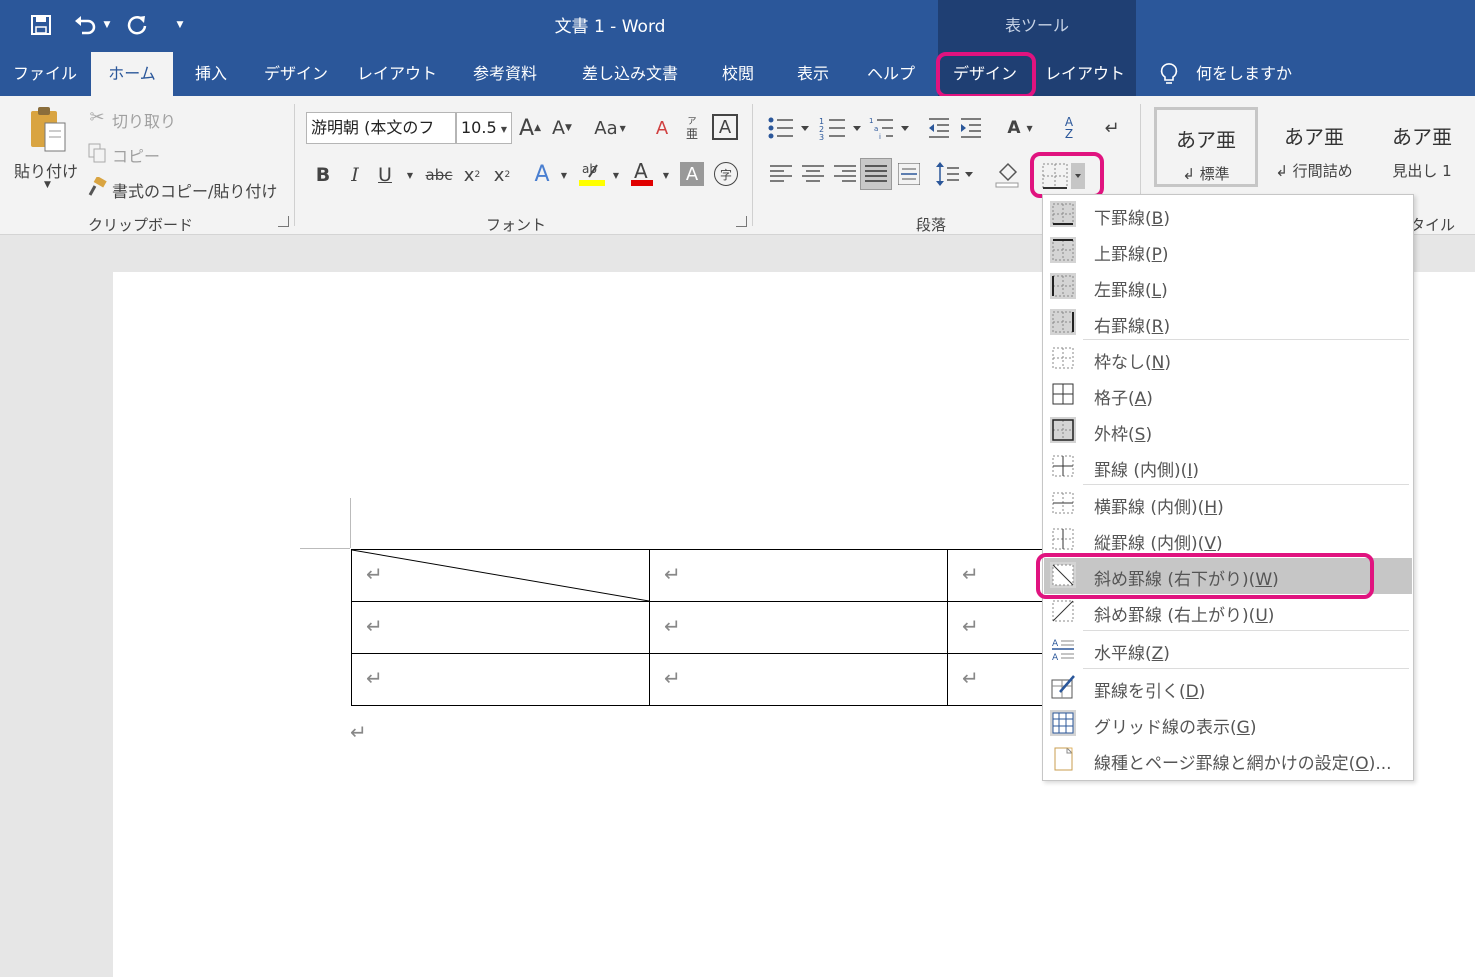  What do you see at coordinates (1228, 576) in the screenshot?
I see `menu-item-diagonal-down-border: 斜め罫線 (右下がり)(W)` at bounding box center [1228, 576].